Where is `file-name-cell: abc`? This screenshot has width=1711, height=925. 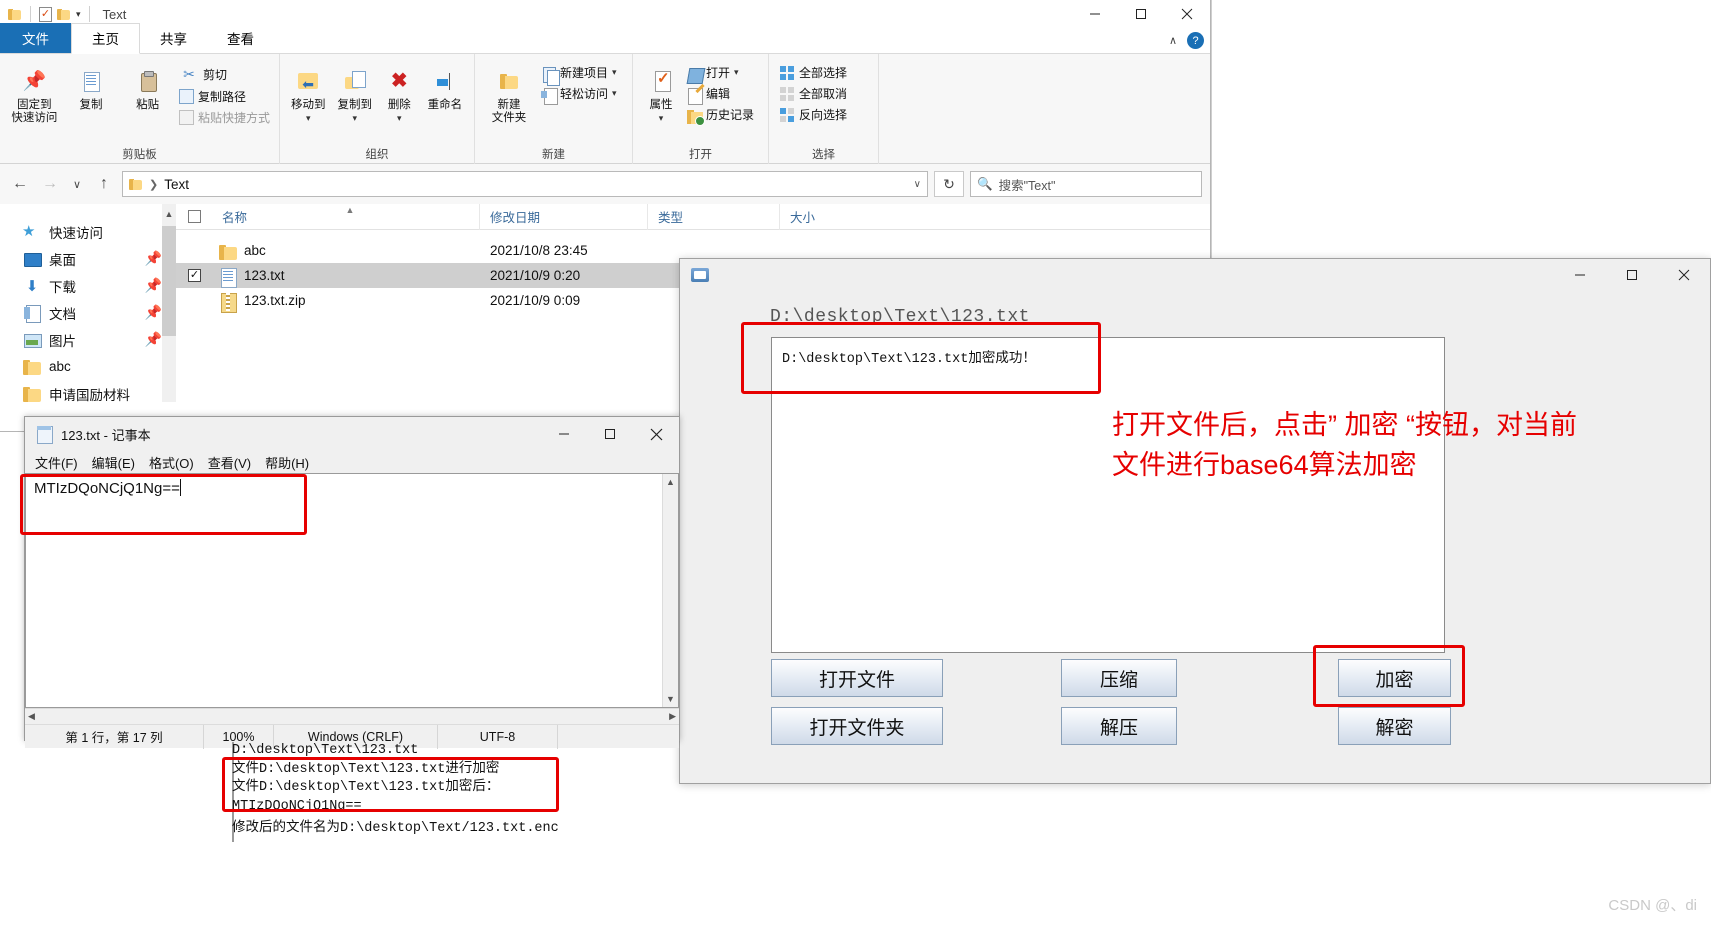 file-name-cell: abc is located at coordinates (346, 251).